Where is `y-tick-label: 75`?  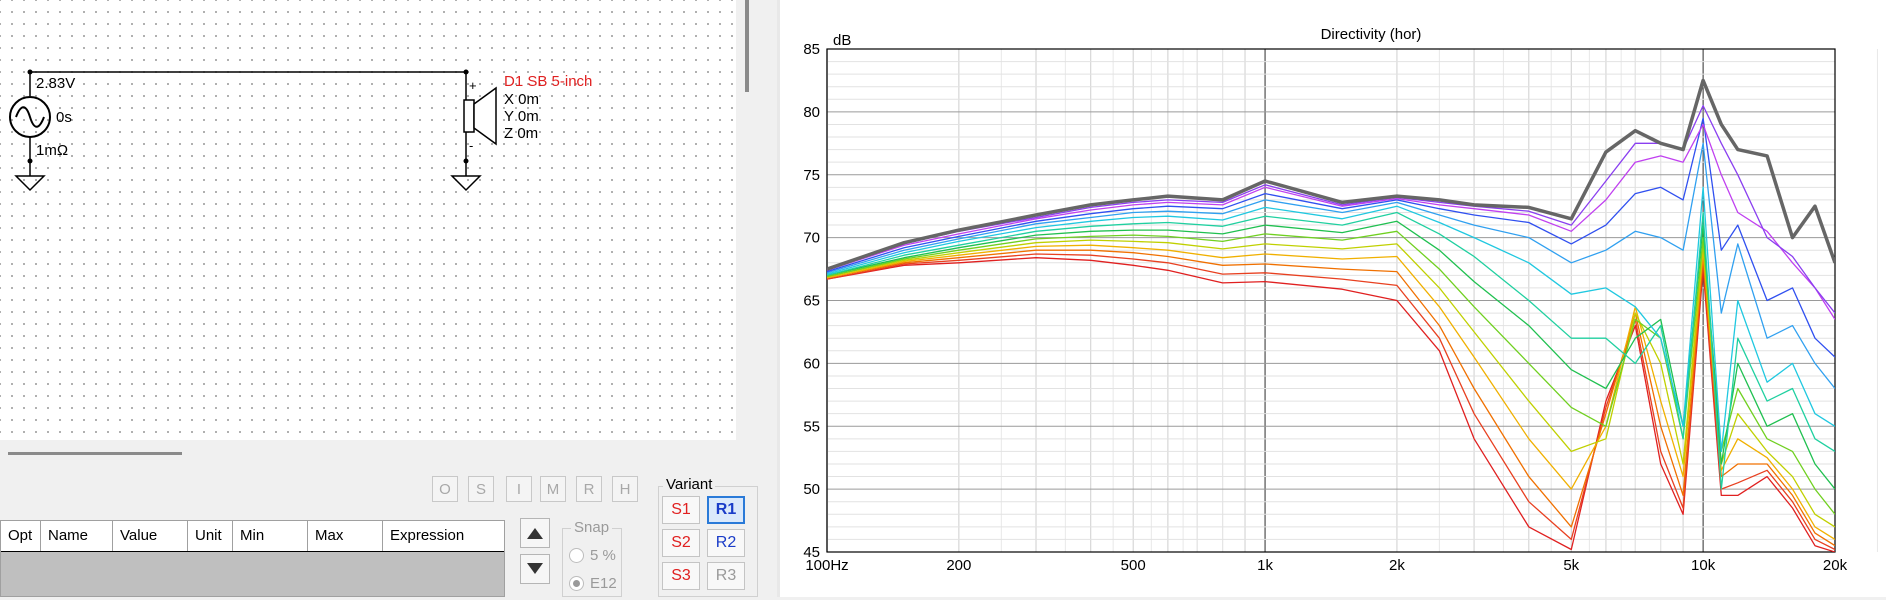 y-tick-label: 75 is located at coordinates (811, 175).